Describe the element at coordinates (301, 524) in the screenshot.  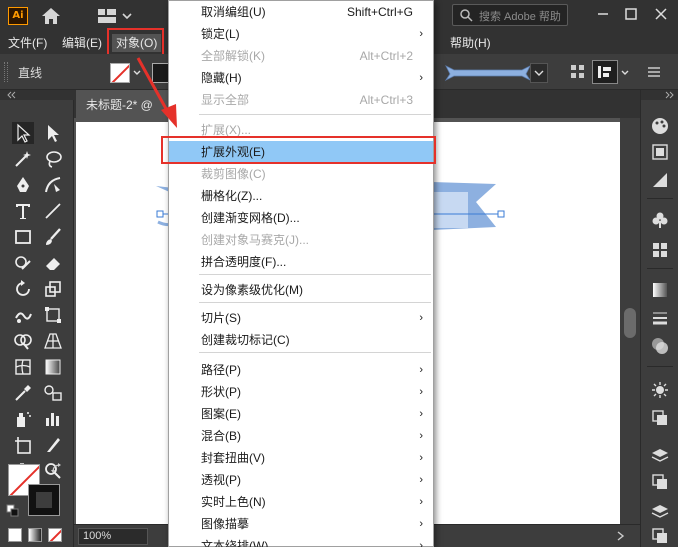
I see `menu-item-22: 图像描摹 ›` at that location.